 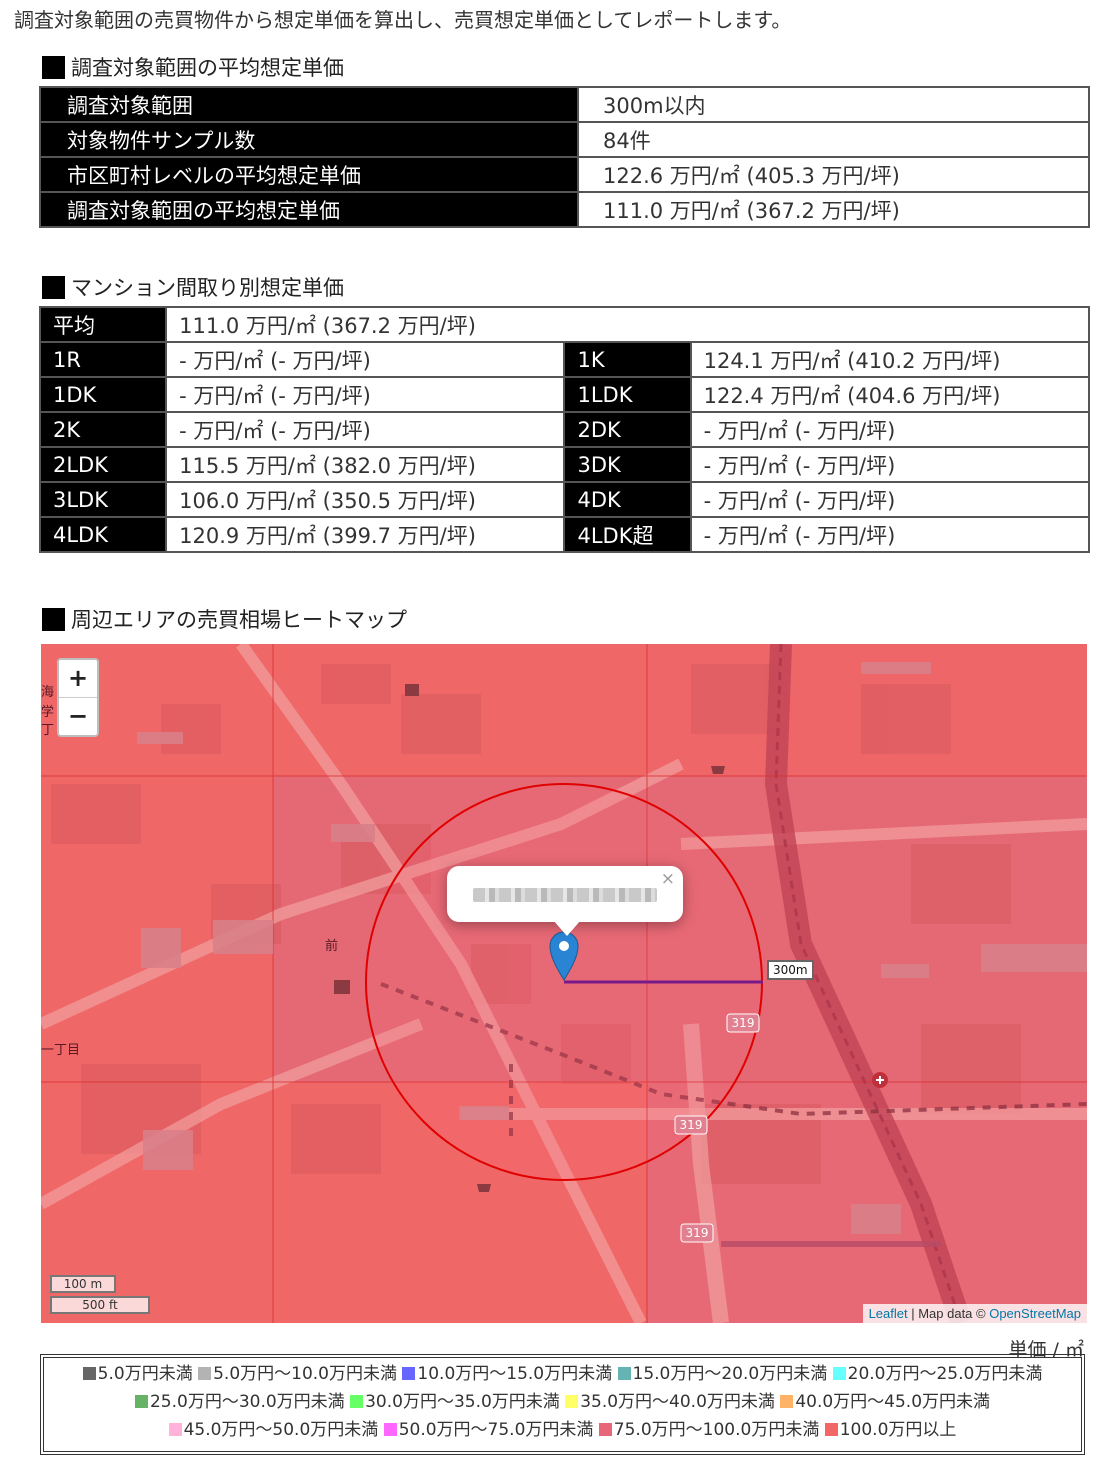 I want to click on legend-item: 40.0万円〜45.0万円未満, so click(x=885, y=1402).